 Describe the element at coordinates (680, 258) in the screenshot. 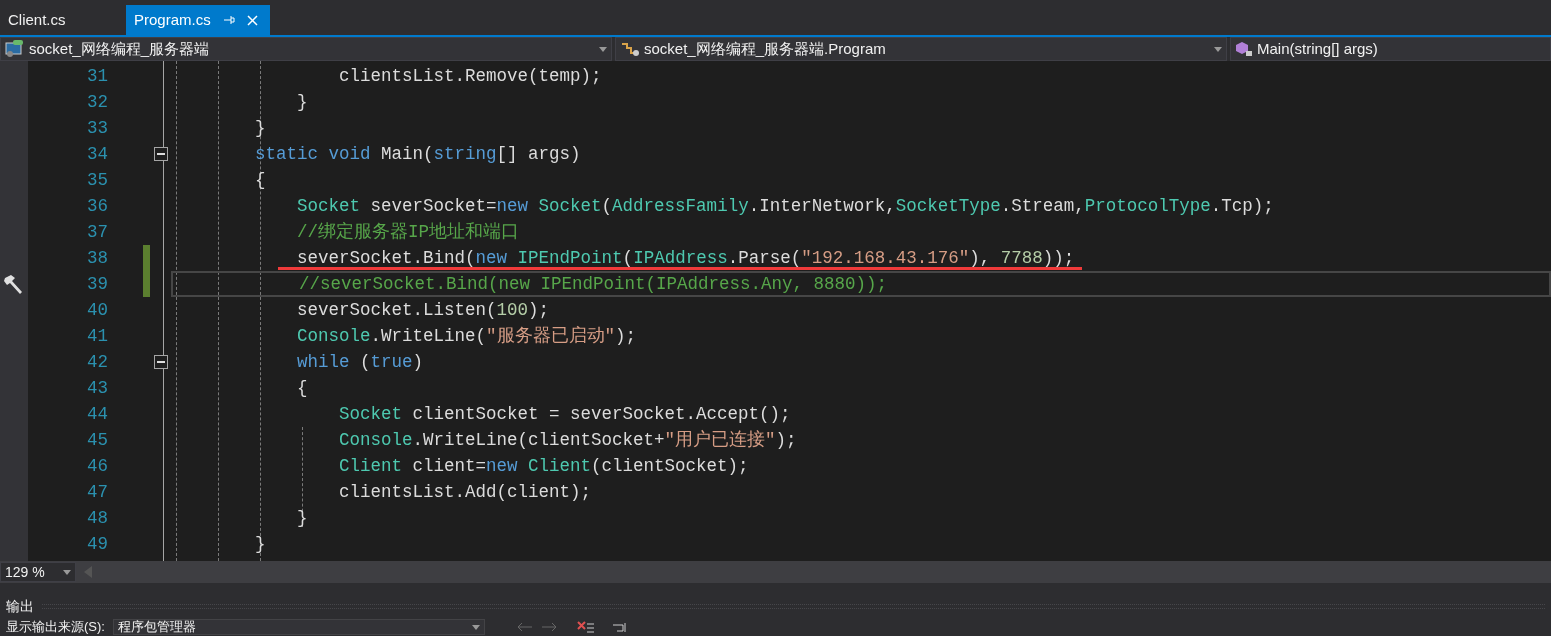

I see `type-name-text: IPAddress` at that location.